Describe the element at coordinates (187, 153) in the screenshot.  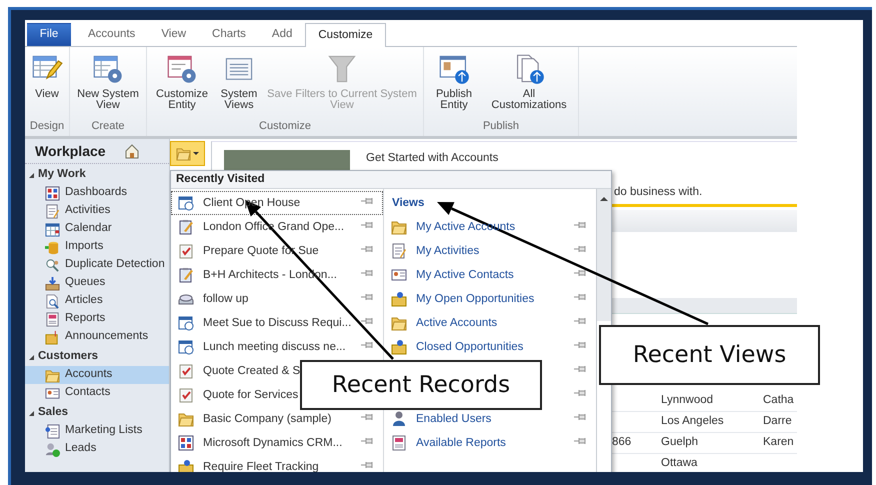
I see `recent-items-button` at that location.